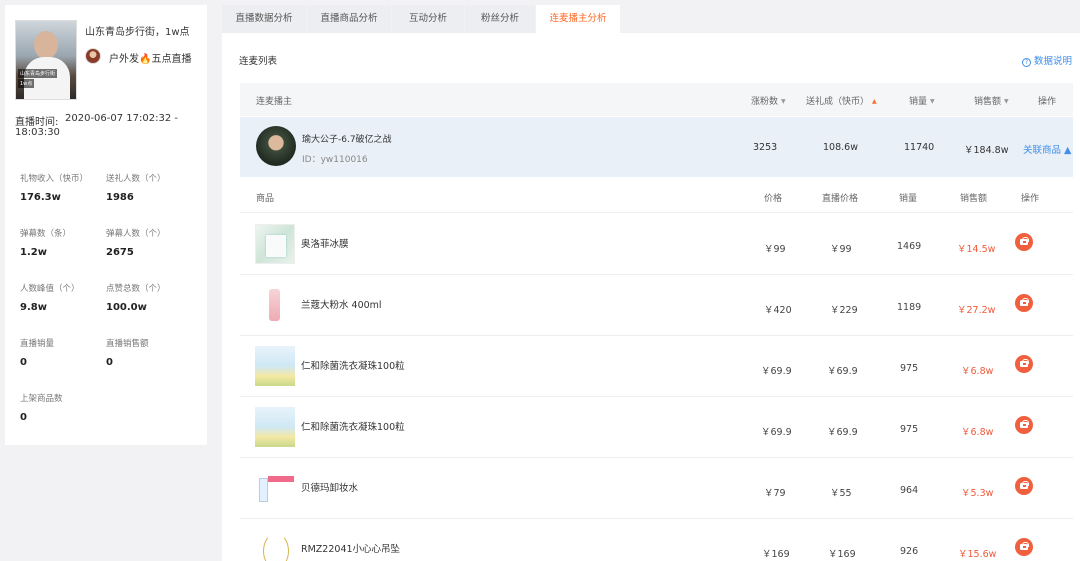 The width and height of the screenshot is (1080, 561). What do you see at coordinates (765, 147) in the screenshot?
I see `mic-anchor-fans: 3253` at bounding box center [765, 147].